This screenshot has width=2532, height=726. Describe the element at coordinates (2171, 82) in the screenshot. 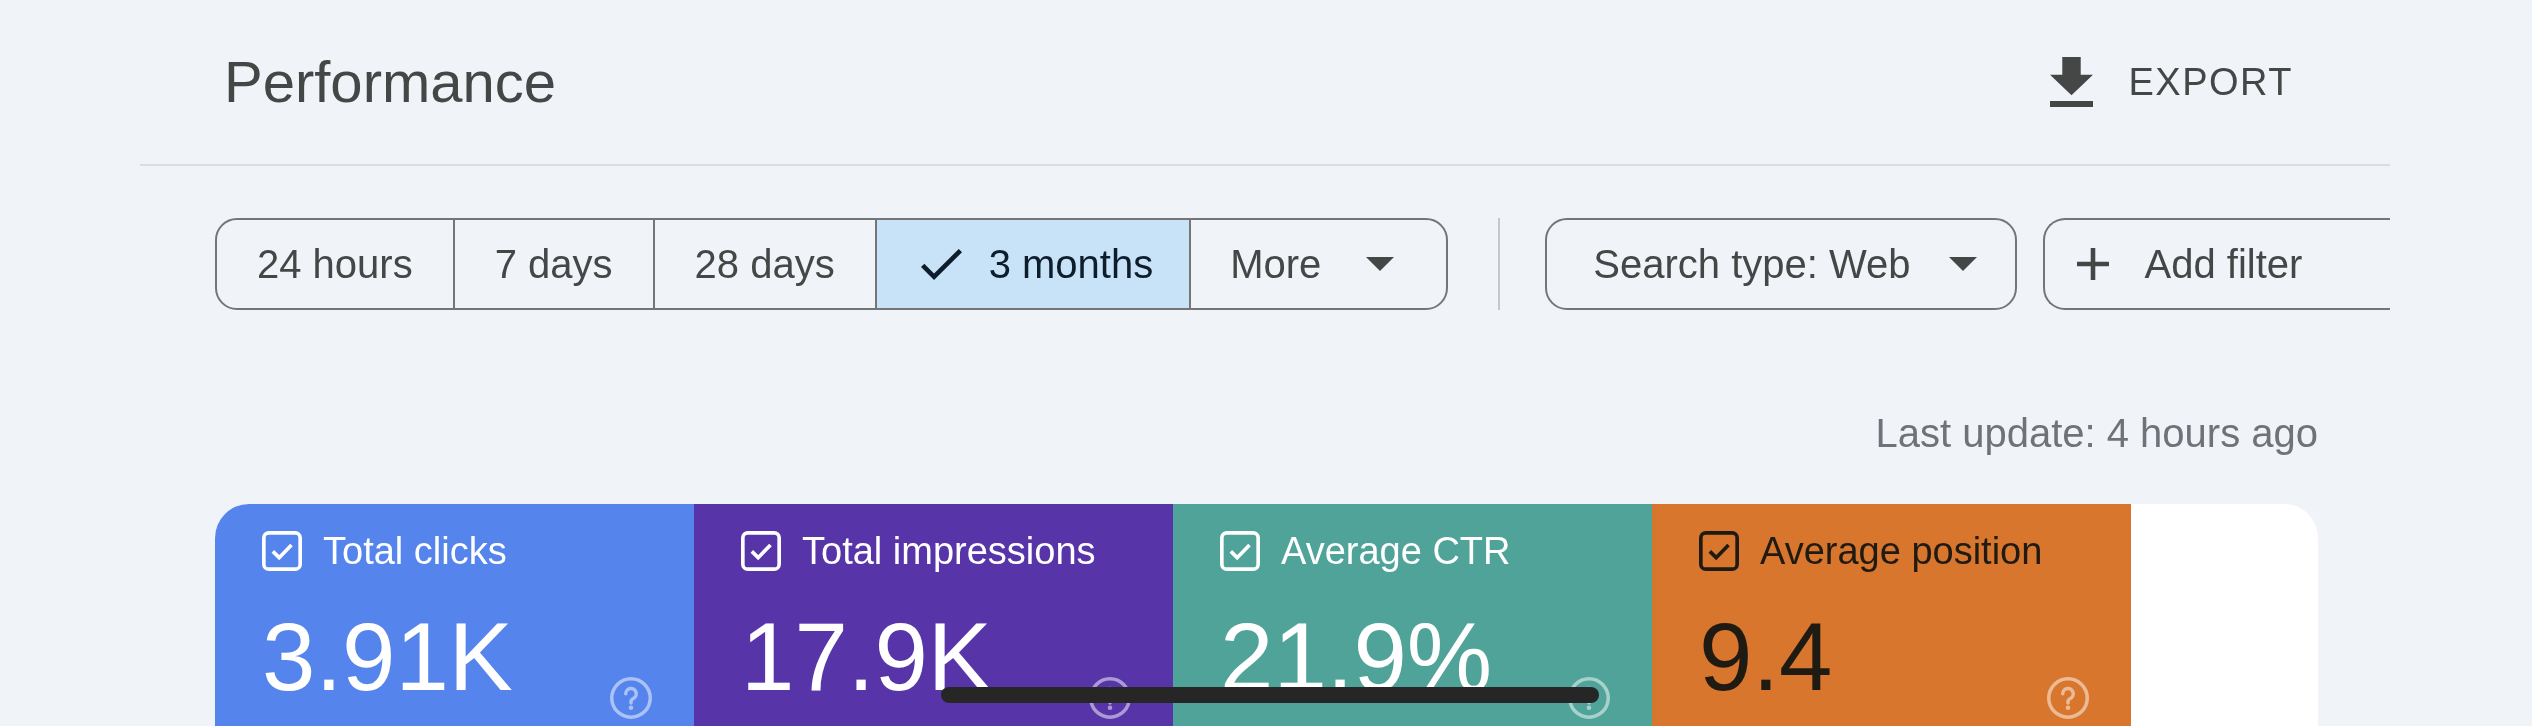

I see `export-button: EXPORT` at that location.